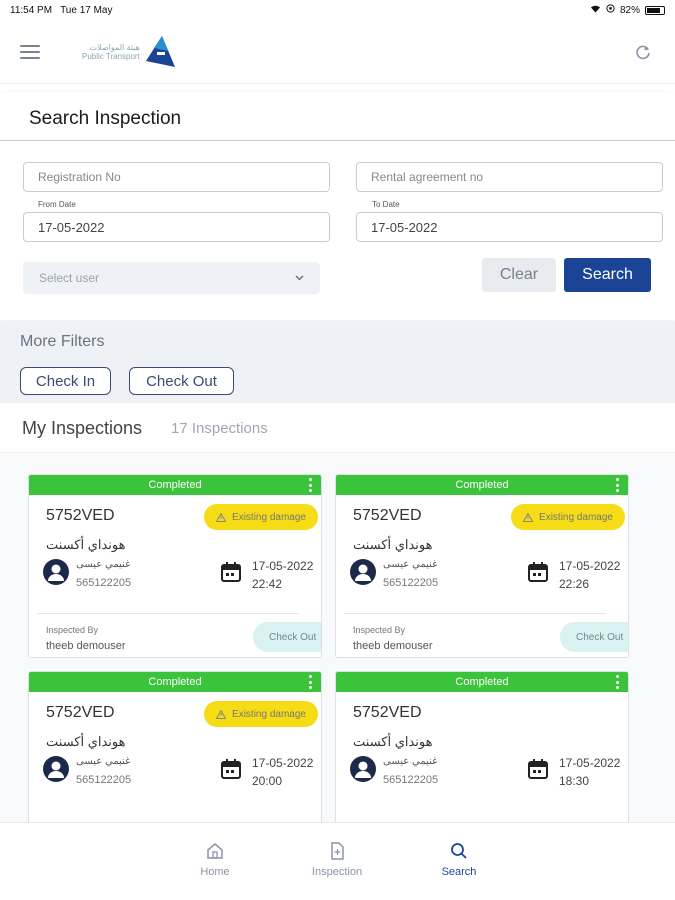 The height and width of the screenshot is (900, 675). Describe the element at coordinates (267, 584) in the screenshot. I see `inspection-time: 22:42` at that location.